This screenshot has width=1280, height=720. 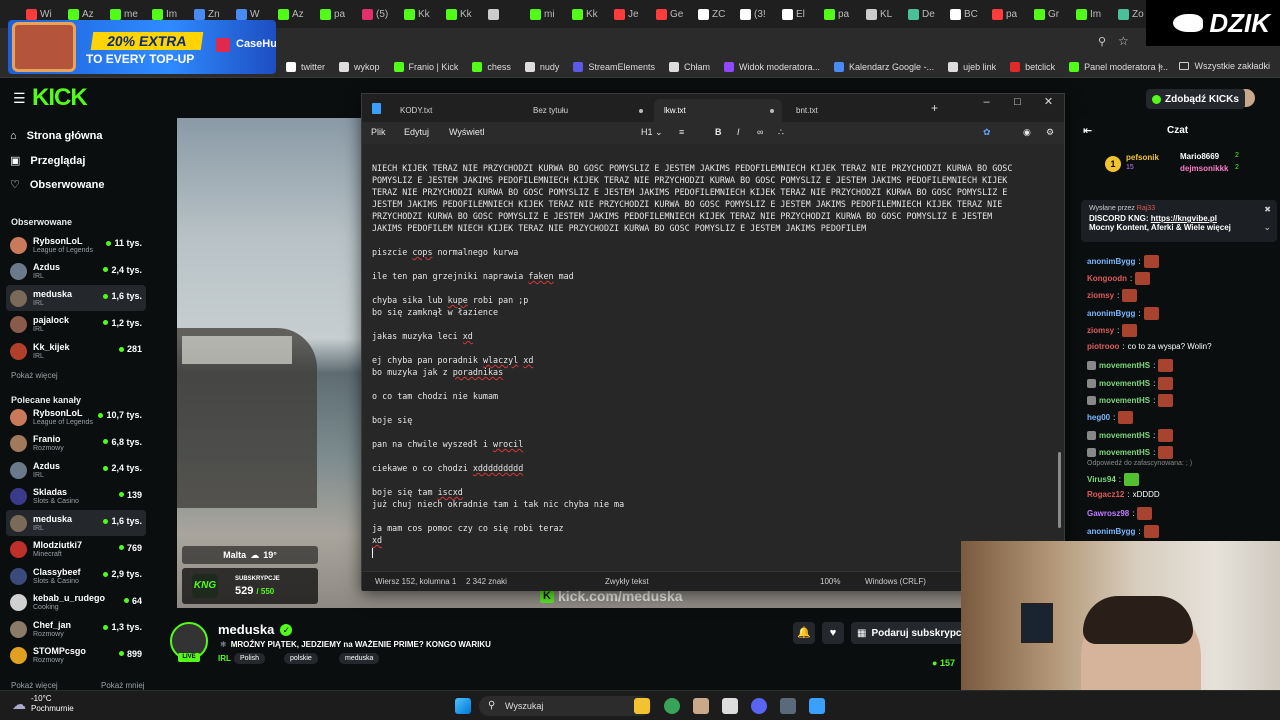 I want to click on chat-message: Virus94:, so click(x=1113, y=479).